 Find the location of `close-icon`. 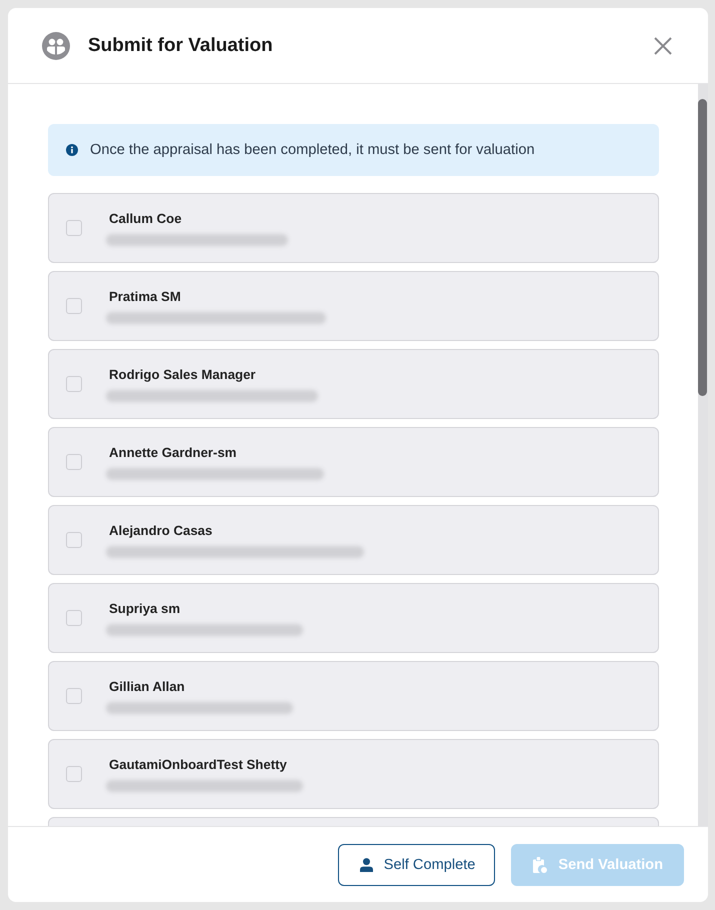

close-icon is located at coordinates (663, 45).